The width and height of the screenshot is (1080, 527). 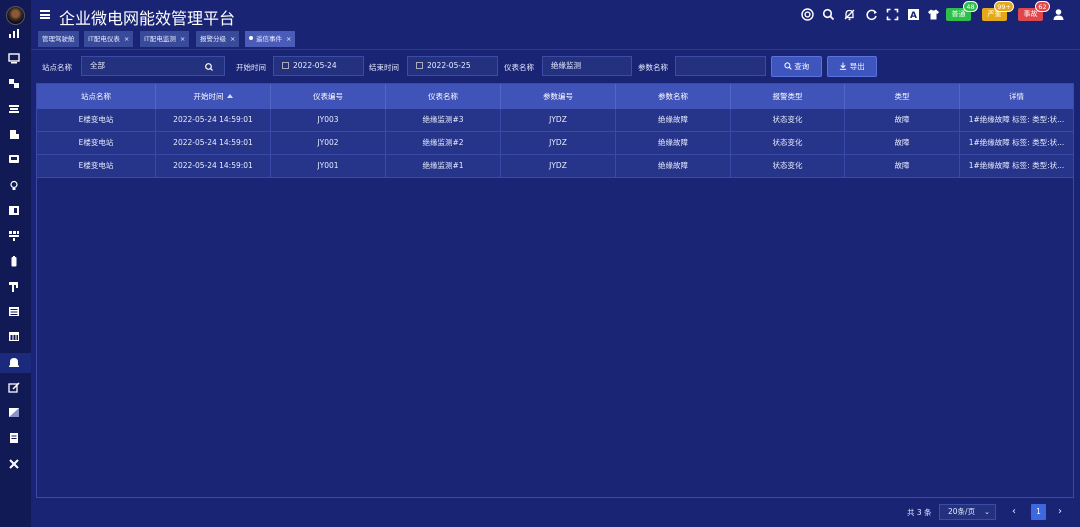 What do you see at coordinates (555, 15) in the screenshot?
I see `top-header: 企业微电网能效管理平台 A 普通 48 严重 99+ 事故 62` at bounding box center [555, 15].